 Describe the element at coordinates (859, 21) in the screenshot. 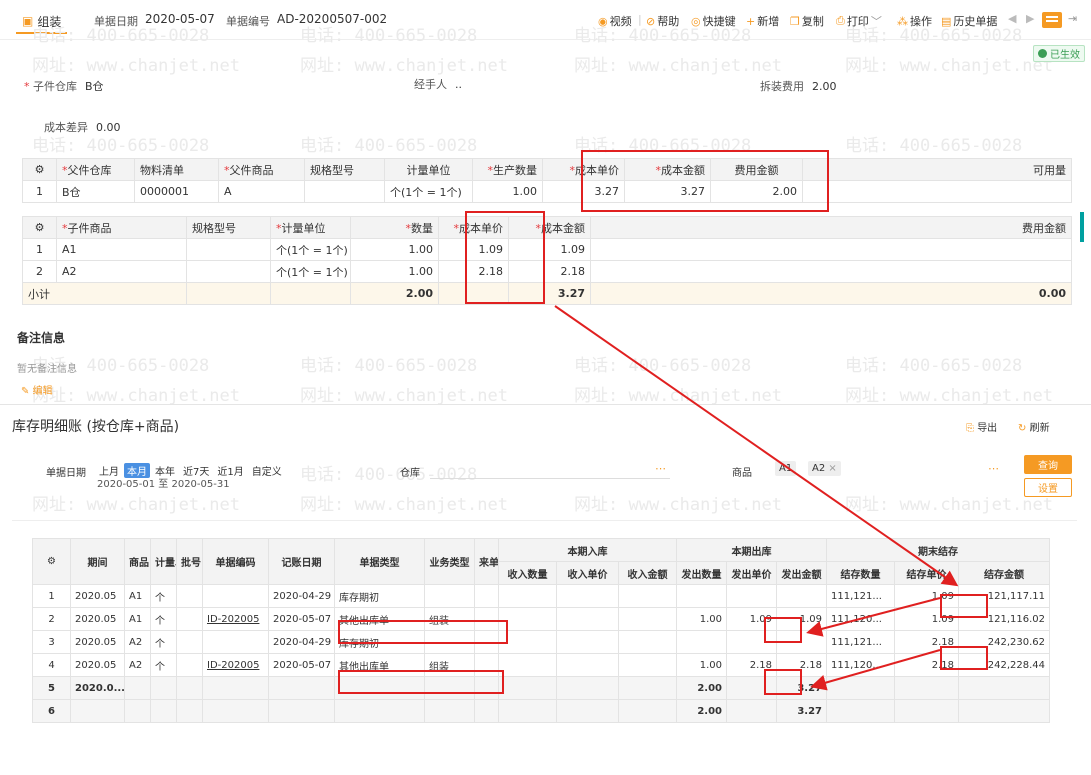

I see `print-button: ⎙ 打印 ﹀` at that location.